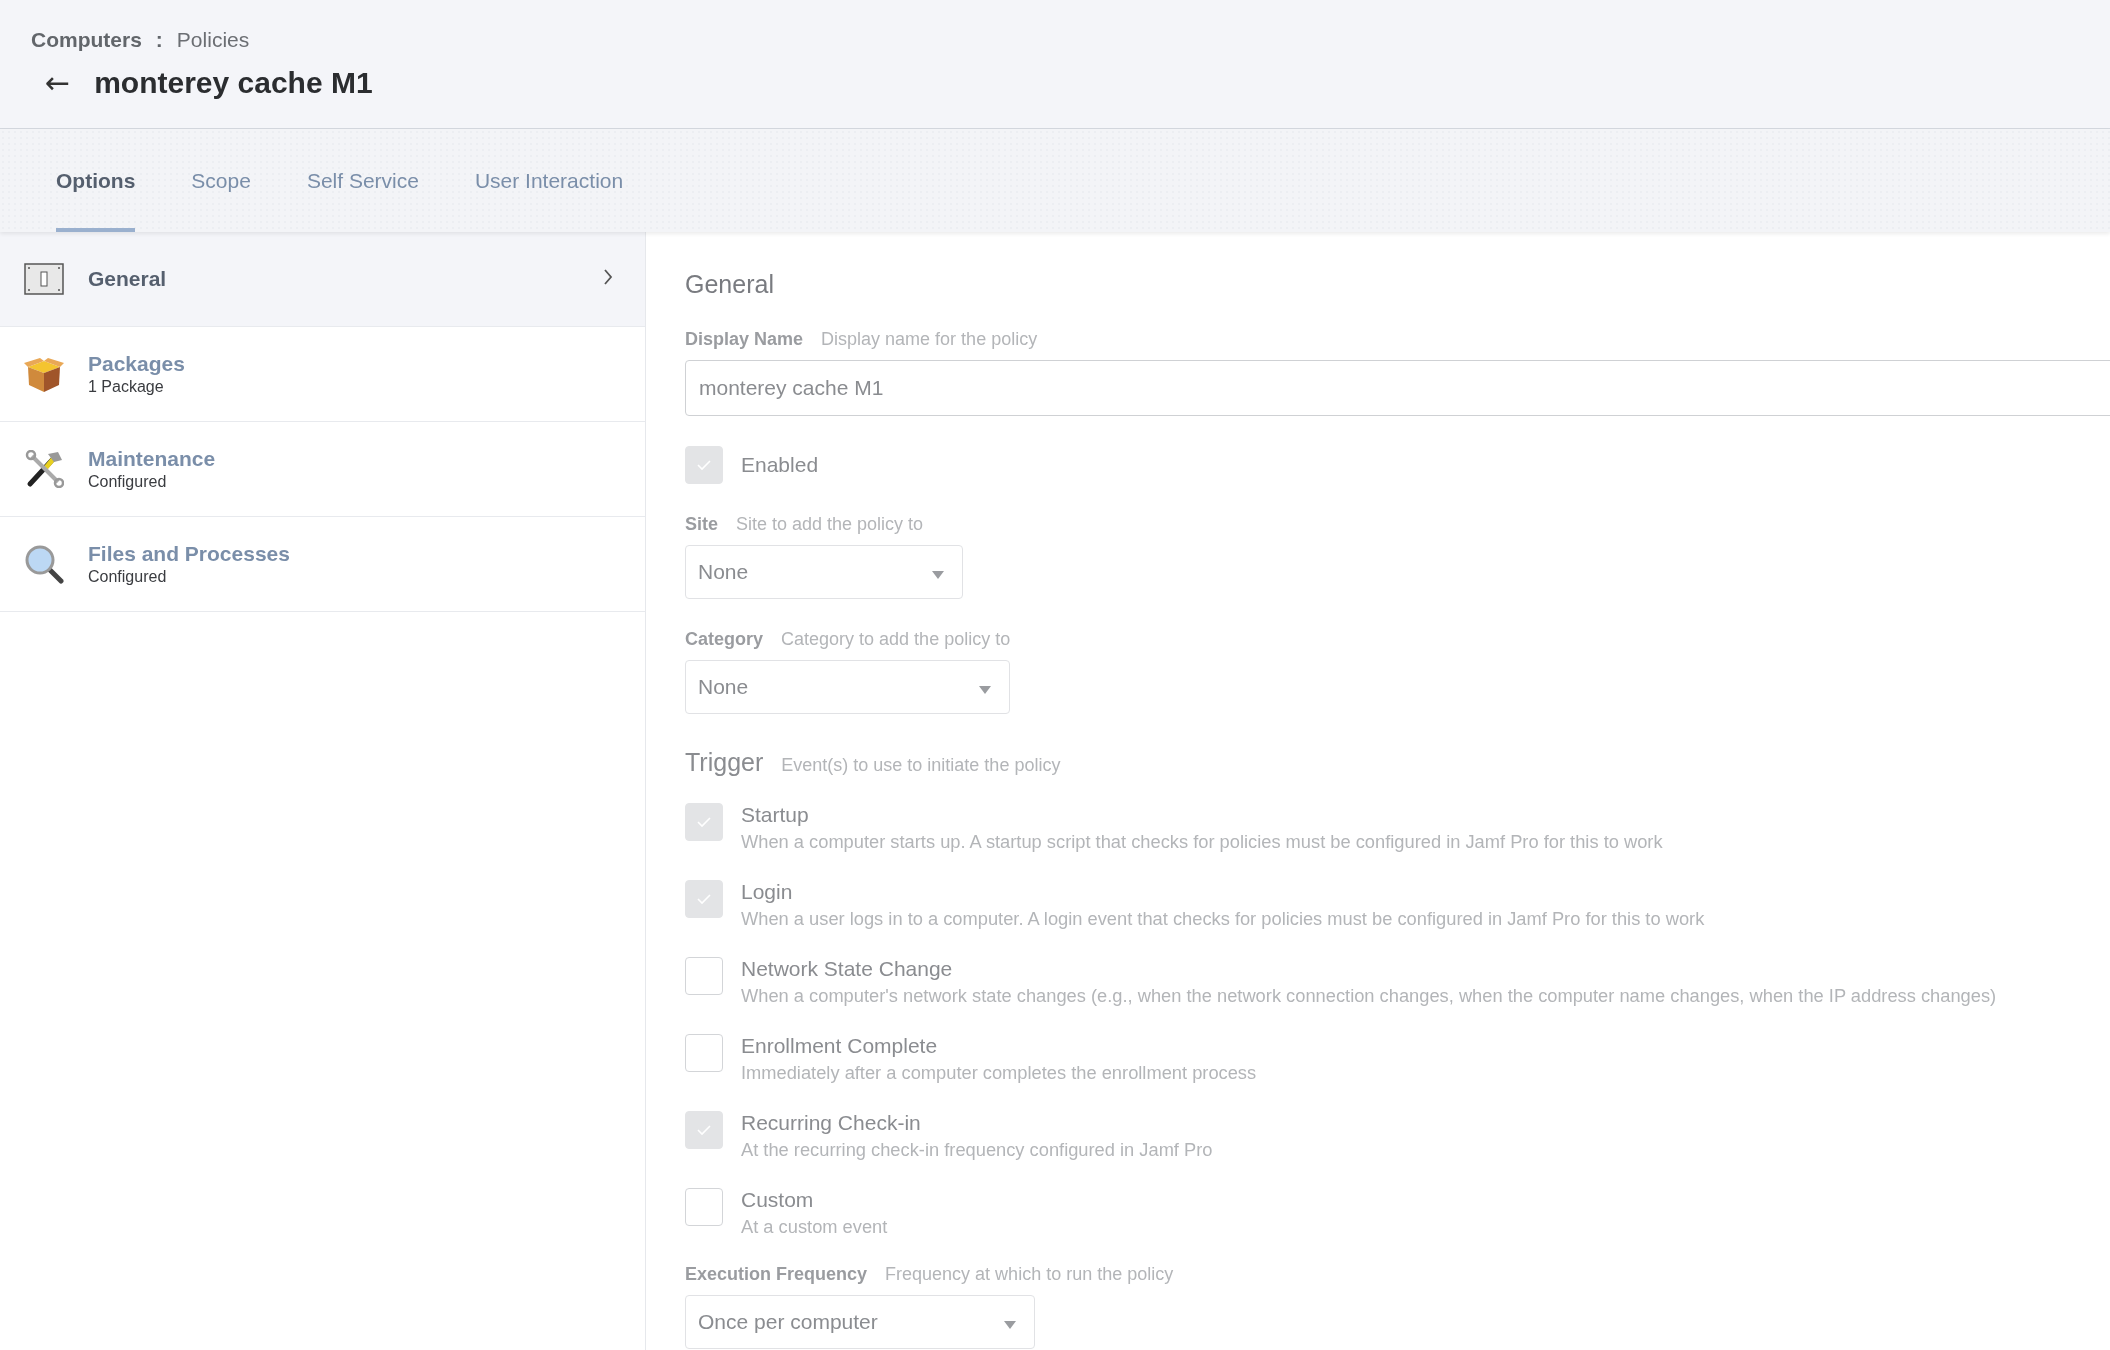 This screenshot has width=2110, height=1350. What do you see at coordinates (840, 1046) in the screenshot?
I see `checkbox-label: Enrollment Complete` at bounding box center [840, 1046].